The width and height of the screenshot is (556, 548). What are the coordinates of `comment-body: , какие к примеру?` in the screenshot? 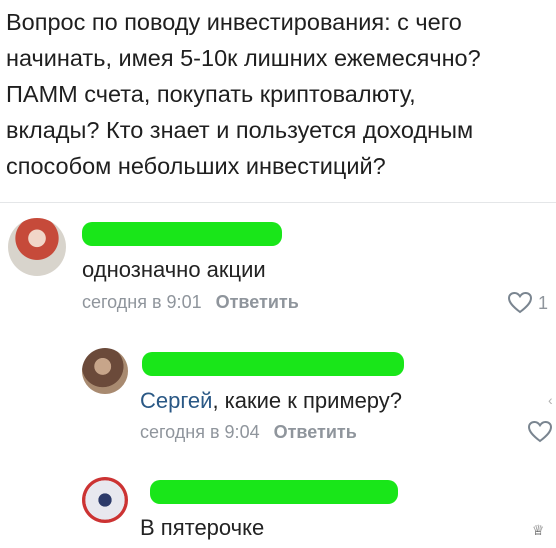 It's located at (307, 400).